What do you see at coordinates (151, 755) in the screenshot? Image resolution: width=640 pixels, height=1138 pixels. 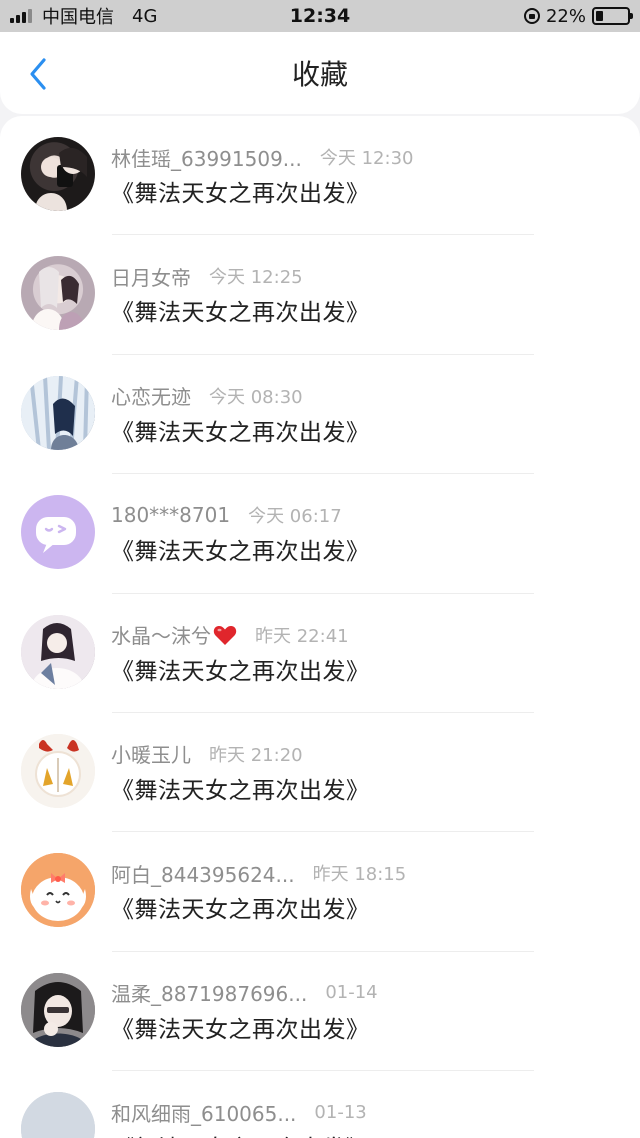 I see `username: 小暖玉儿` at bounding box center [151, 755].